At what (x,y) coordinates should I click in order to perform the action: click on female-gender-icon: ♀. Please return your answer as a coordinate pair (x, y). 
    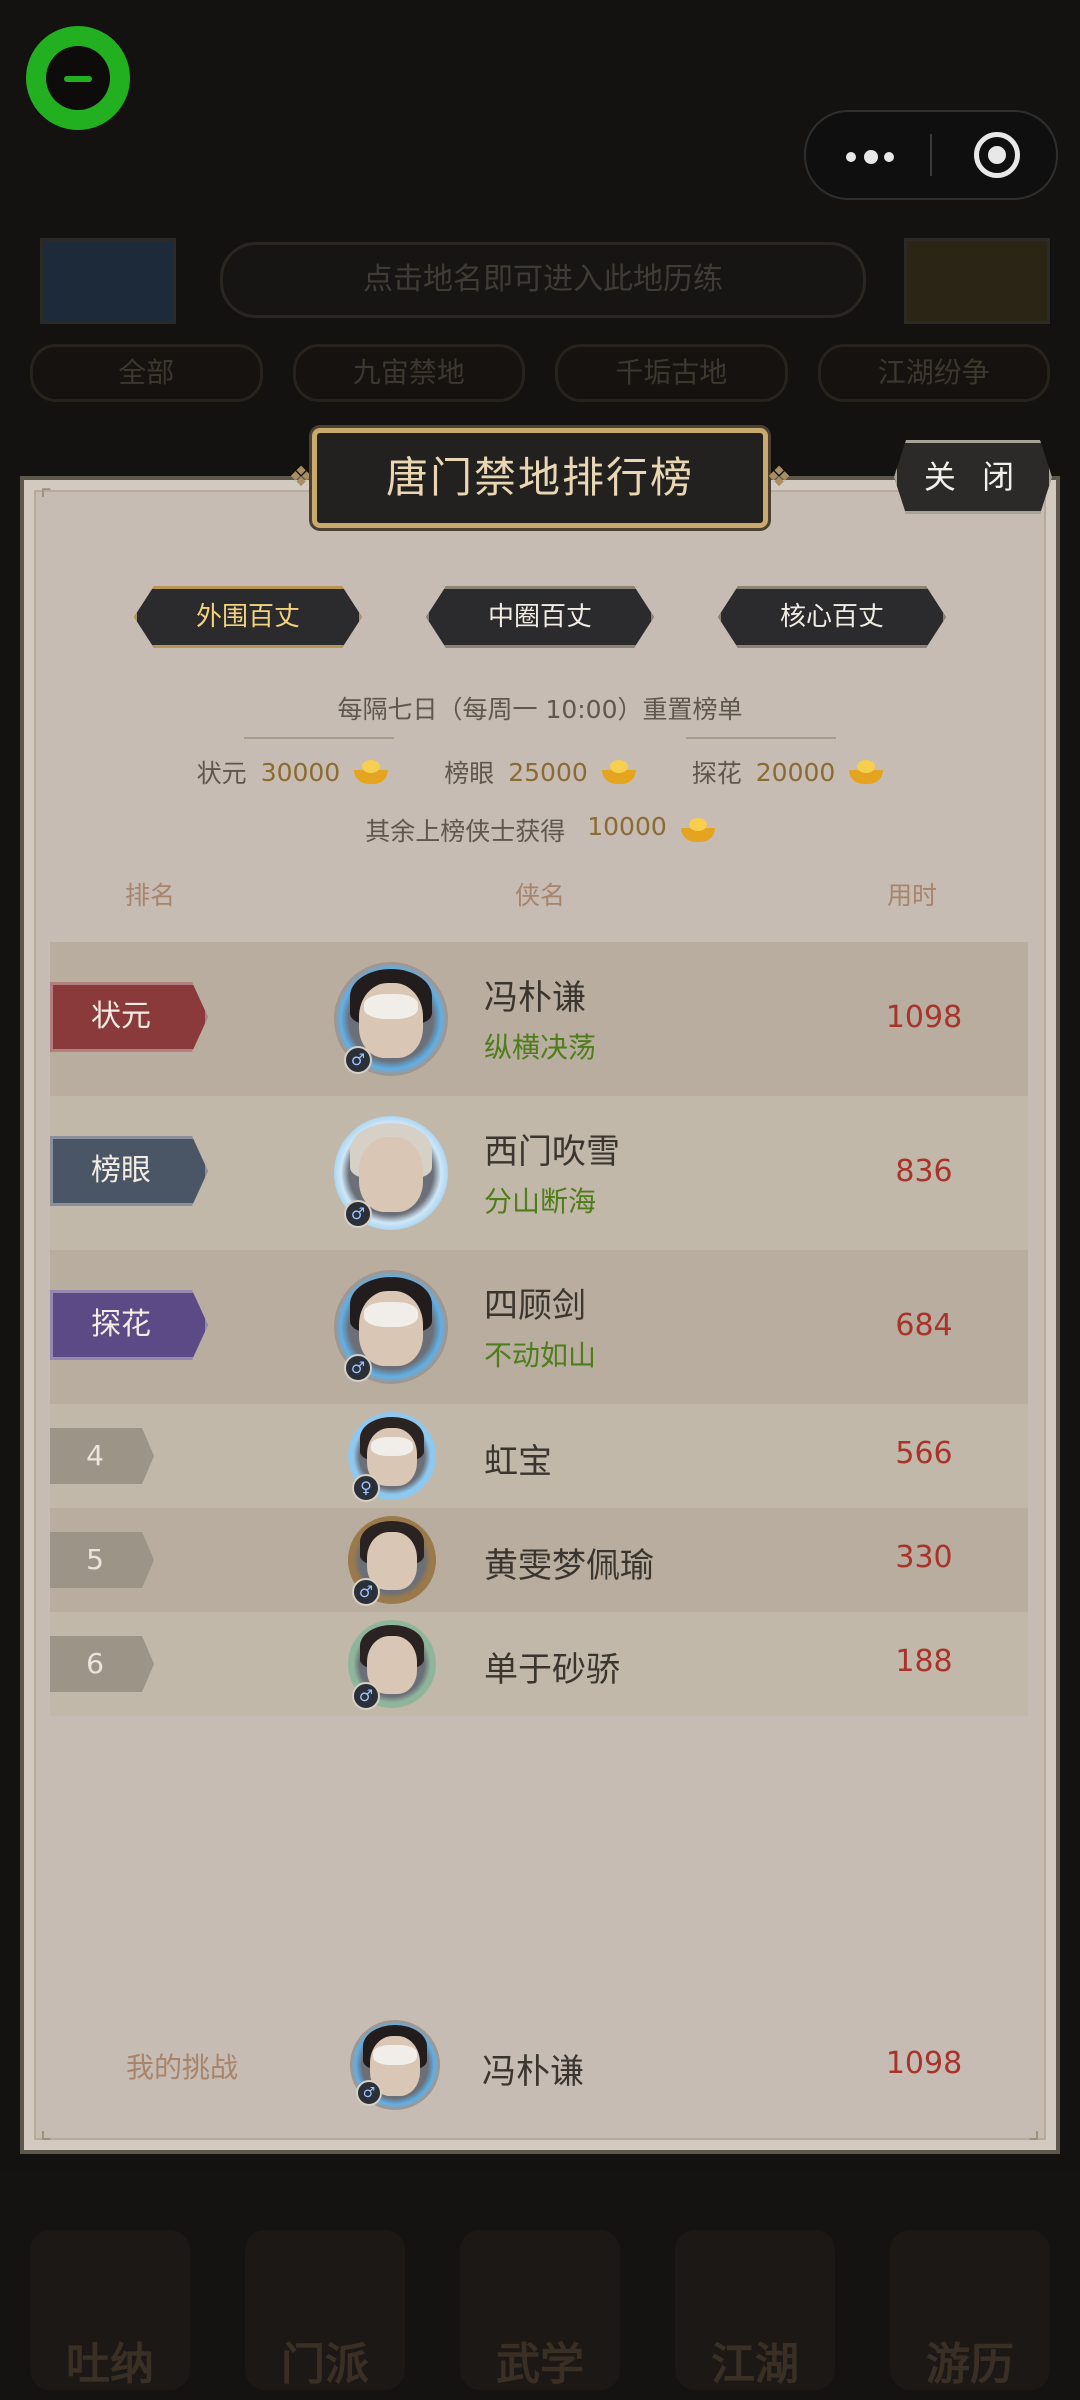
    Looking at the image, I should click on (366, 1488).